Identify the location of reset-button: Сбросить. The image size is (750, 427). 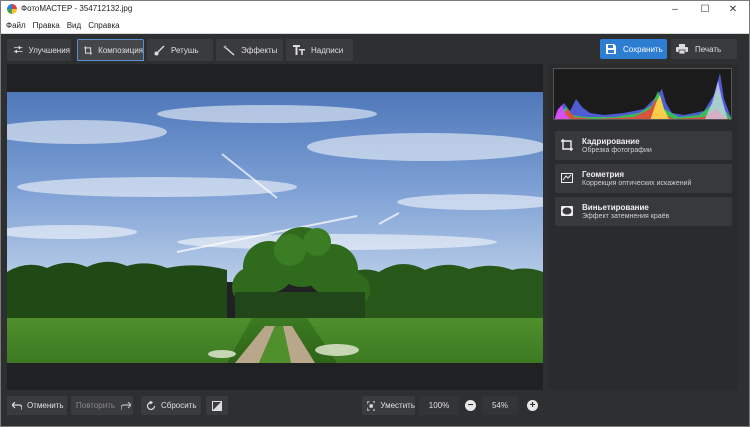
(171, 405).